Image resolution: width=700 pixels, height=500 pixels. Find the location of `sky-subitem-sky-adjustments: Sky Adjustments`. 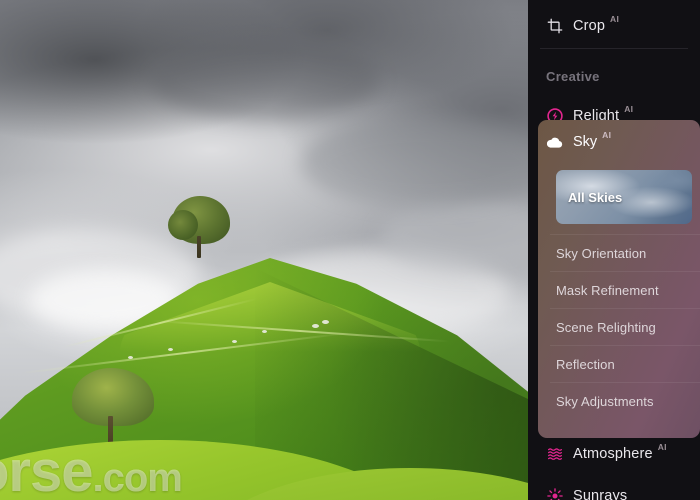

sky-subitem-sky-adjustments: Sky Adjustments is located at coordinates (619, 401).